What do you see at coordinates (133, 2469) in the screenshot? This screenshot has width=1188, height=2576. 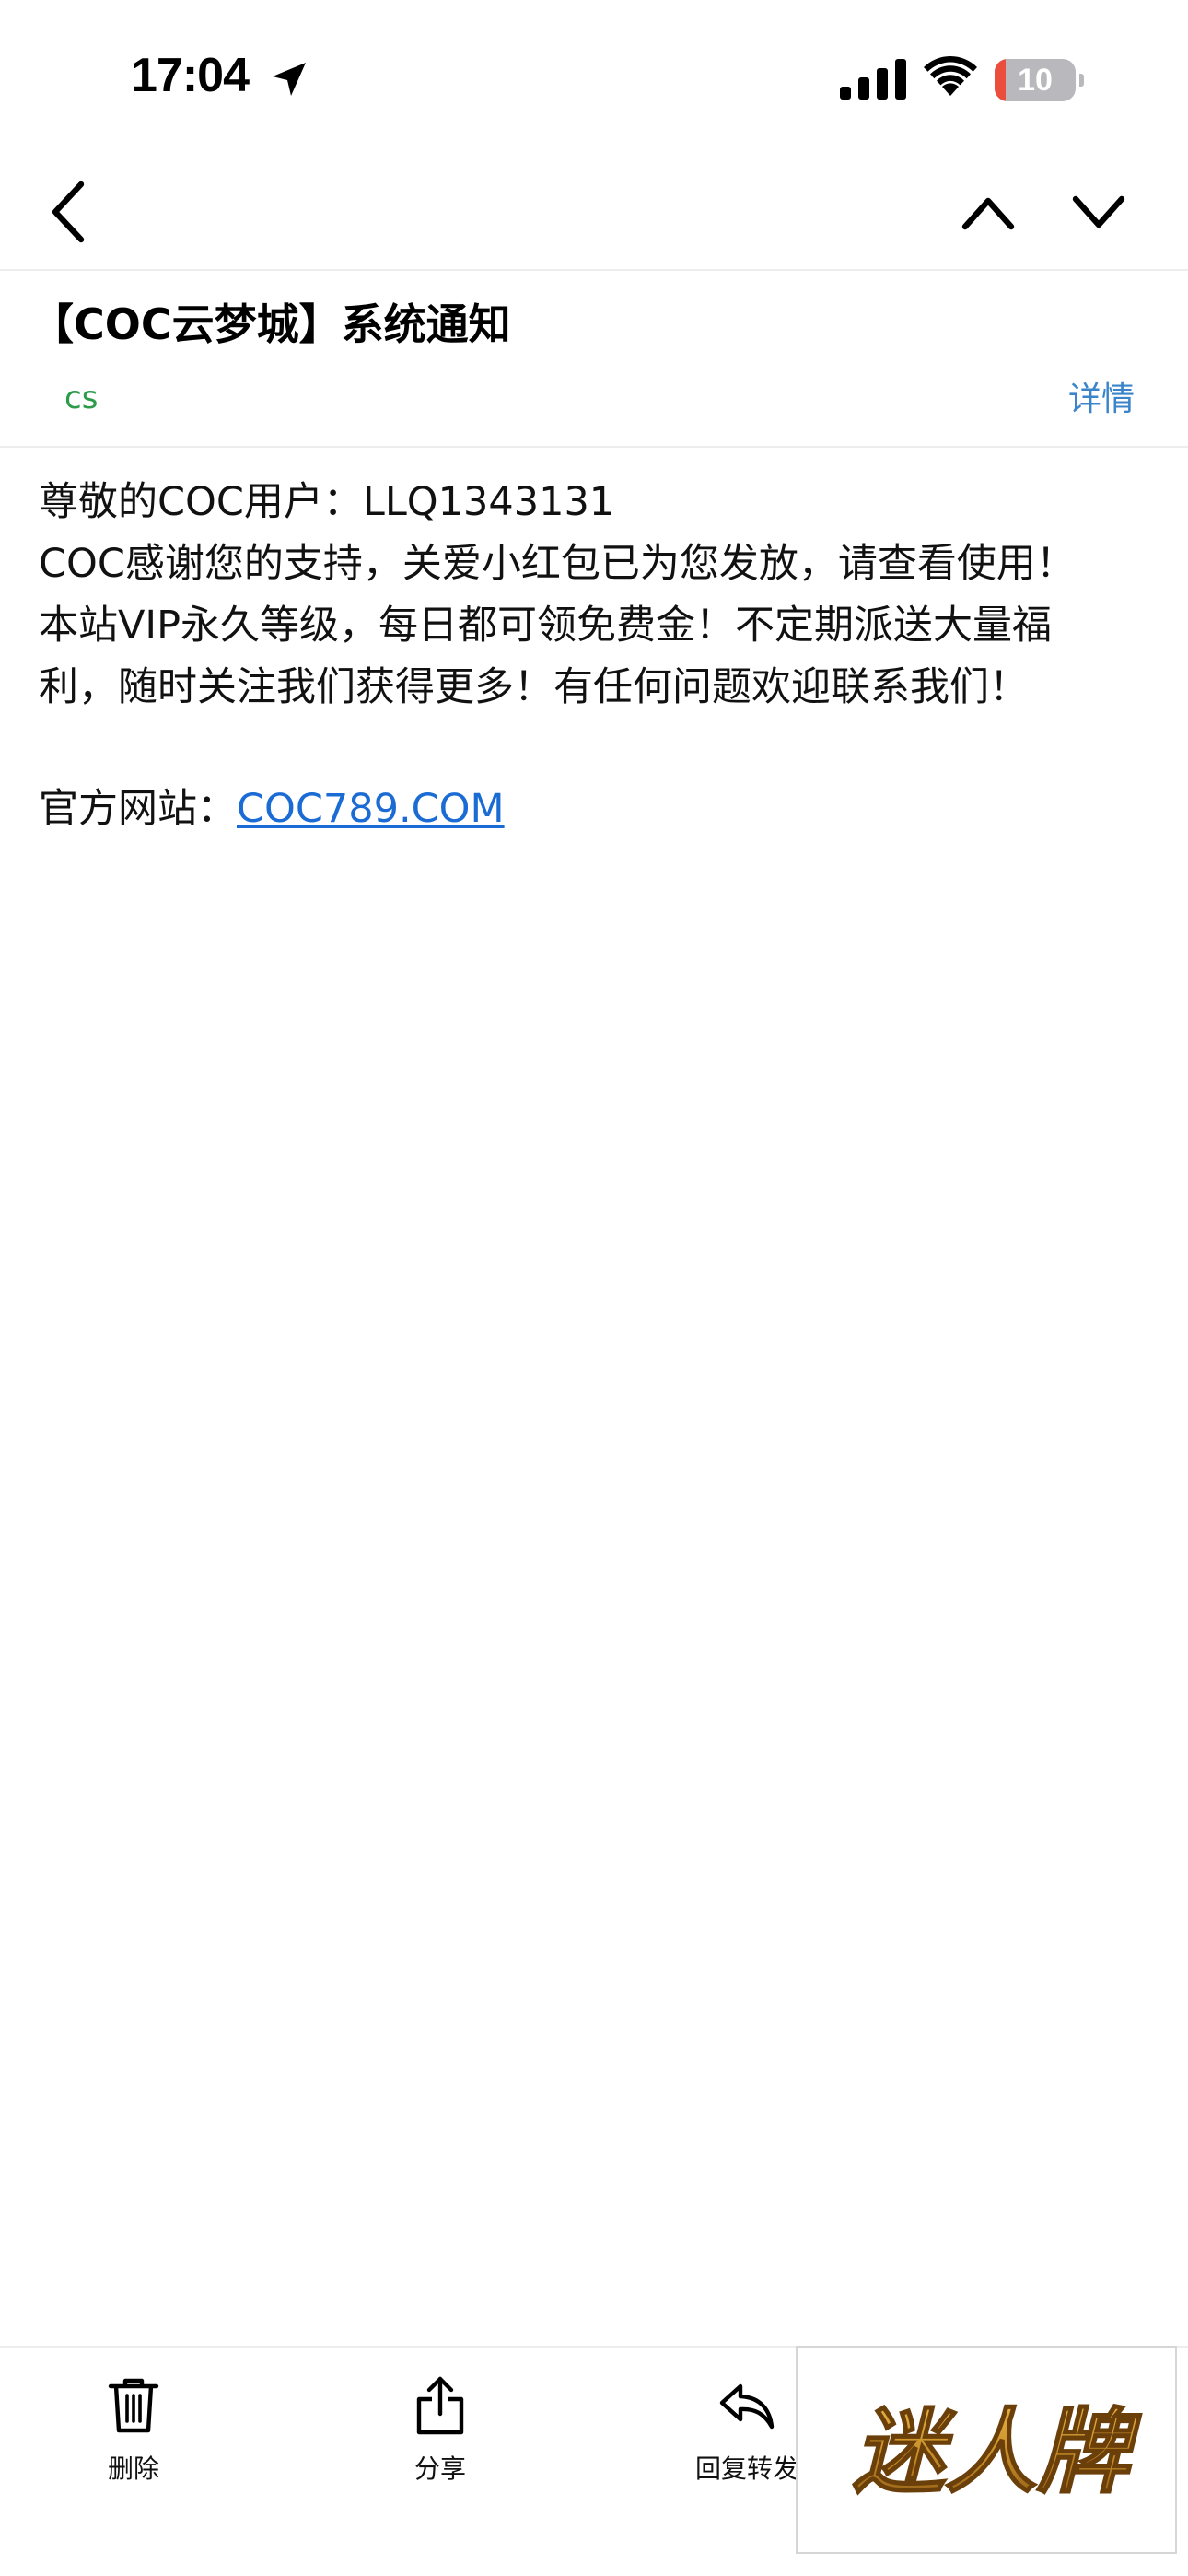 I see `delete-label: 删除` at bounding box center [133, 2469].